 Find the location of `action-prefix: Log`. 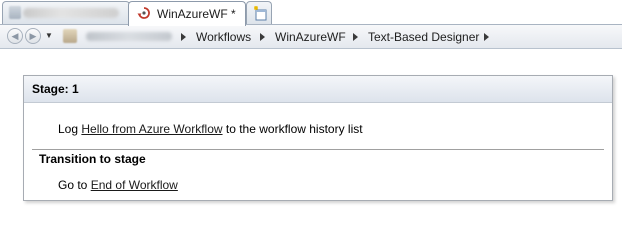

action-prefix: Log is located at coordinates (68, 129).